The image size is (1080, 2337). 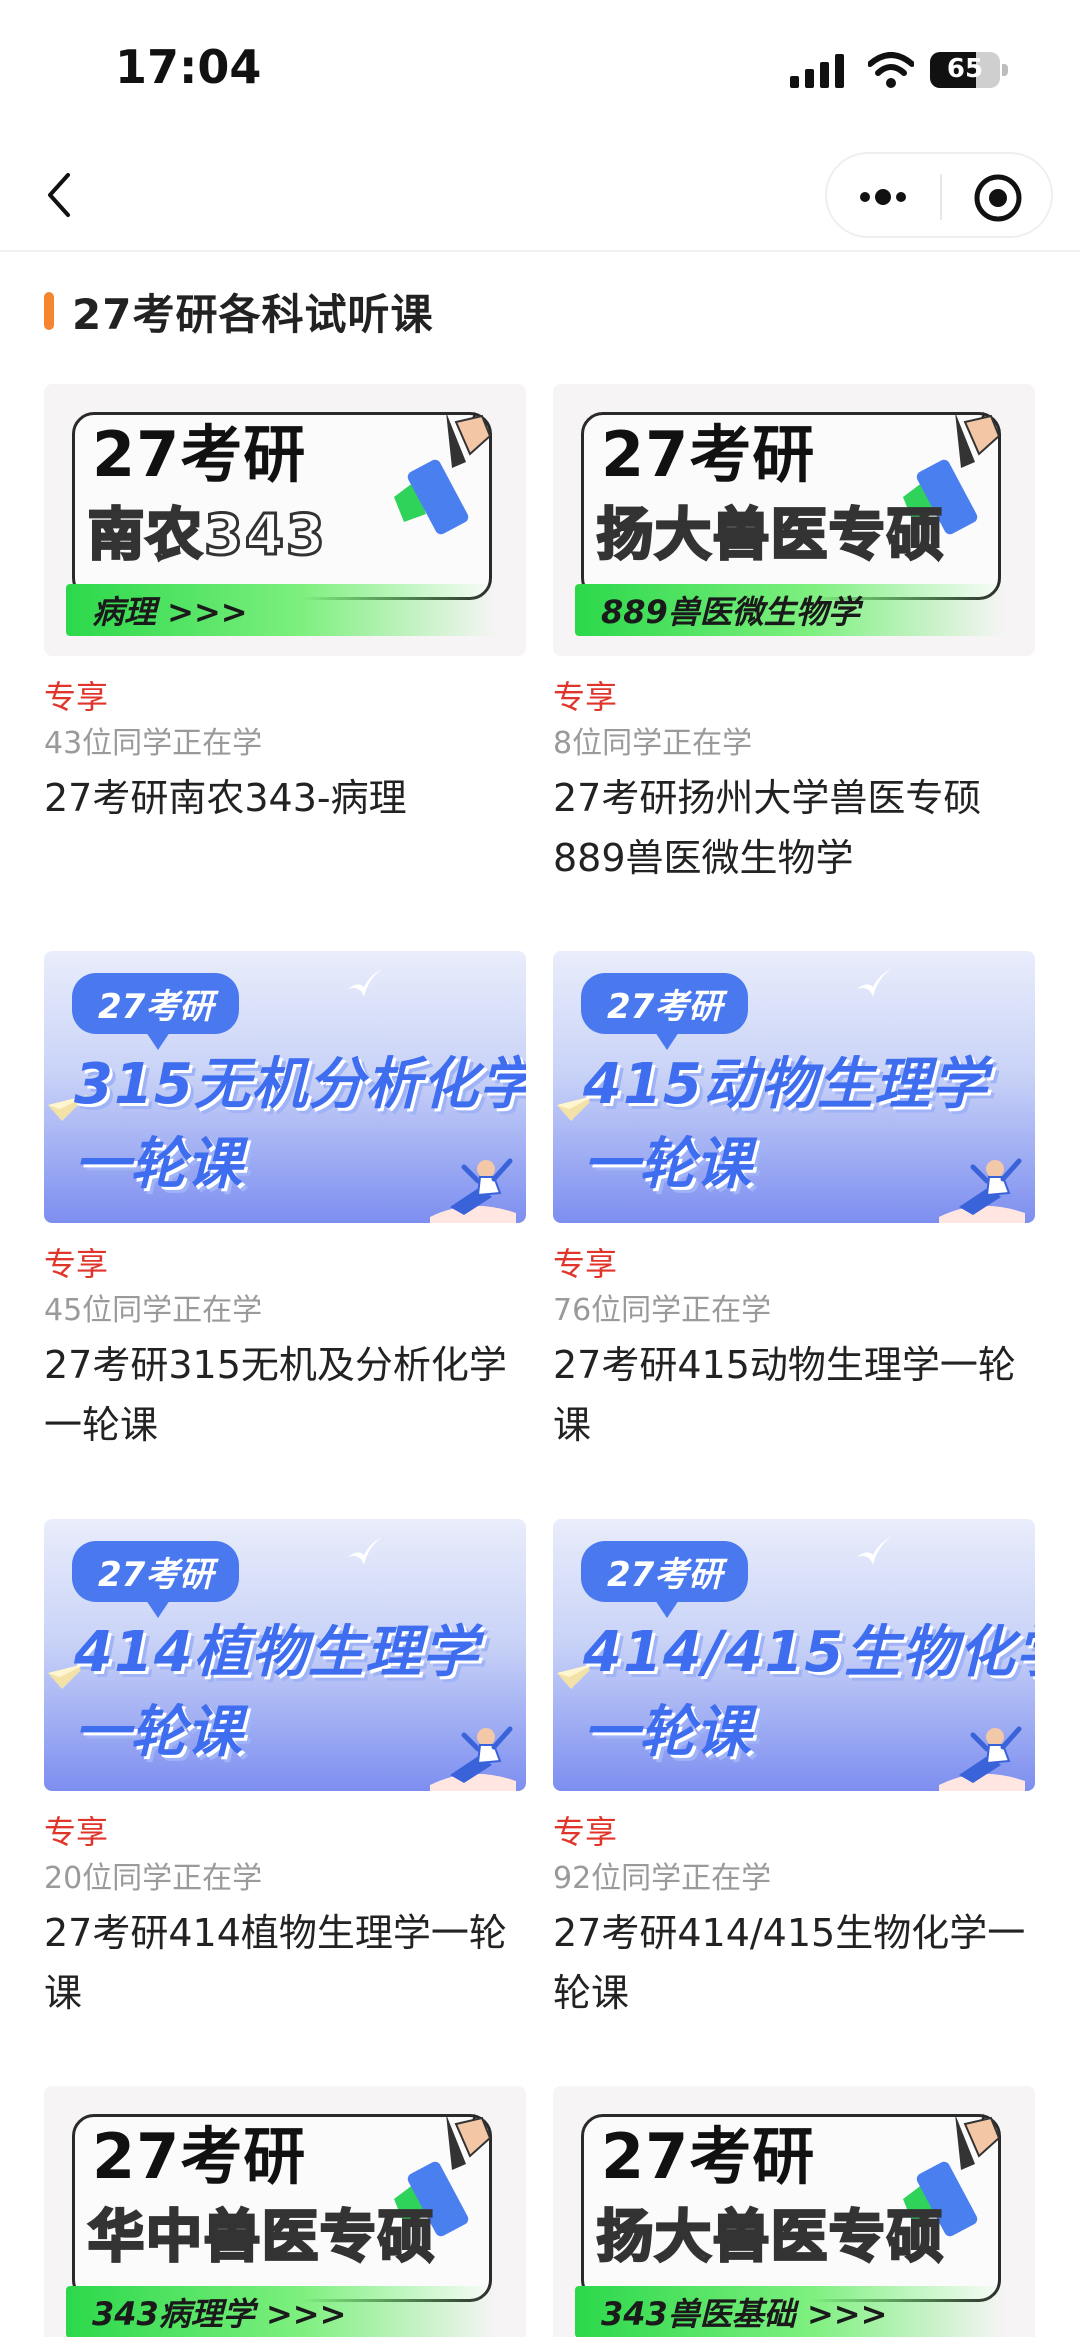 I want to click on section-accent-bar, so click(x=49, y=311).